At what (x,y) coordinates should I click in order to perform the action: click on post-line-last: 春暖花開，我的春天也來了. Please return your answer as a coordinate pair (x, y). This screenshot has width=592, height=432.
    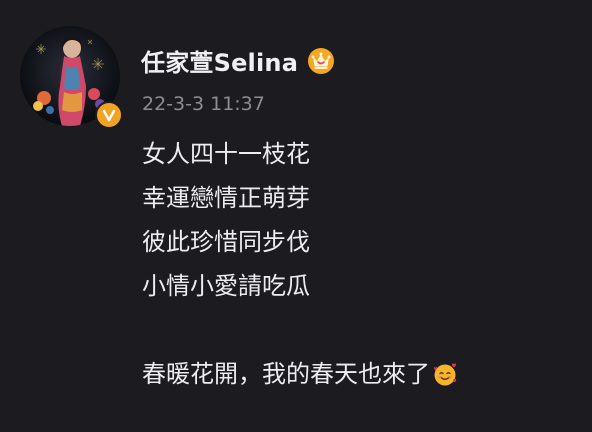
    Looking at the image, I should click on (362, 374).